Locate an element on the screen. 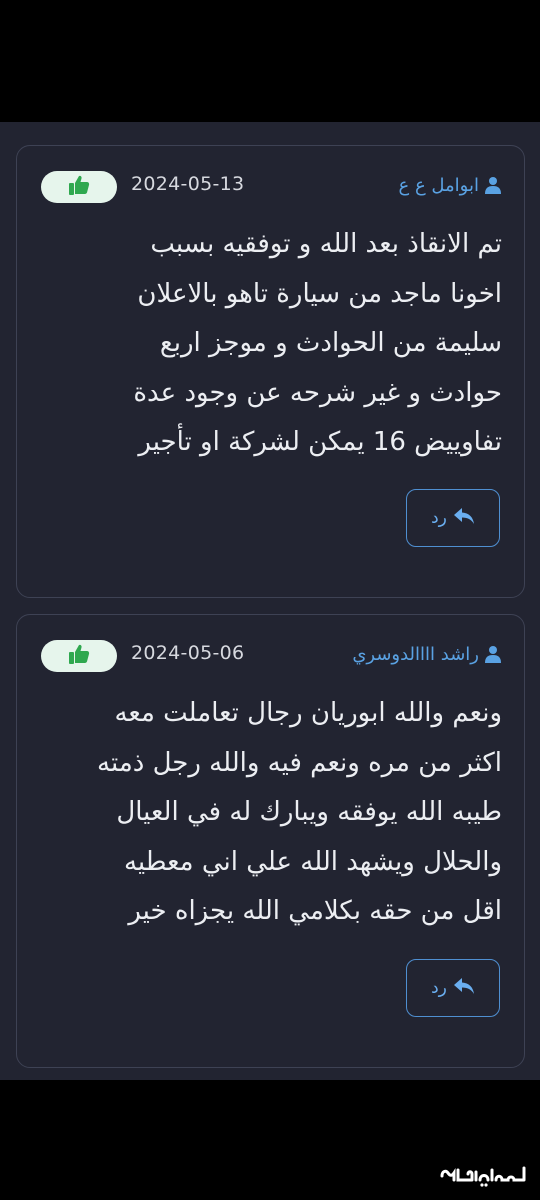 The height and width of the screenshot is (1200, 540). comment-date: 2024-05-06 is located at coordinates (188, 653).